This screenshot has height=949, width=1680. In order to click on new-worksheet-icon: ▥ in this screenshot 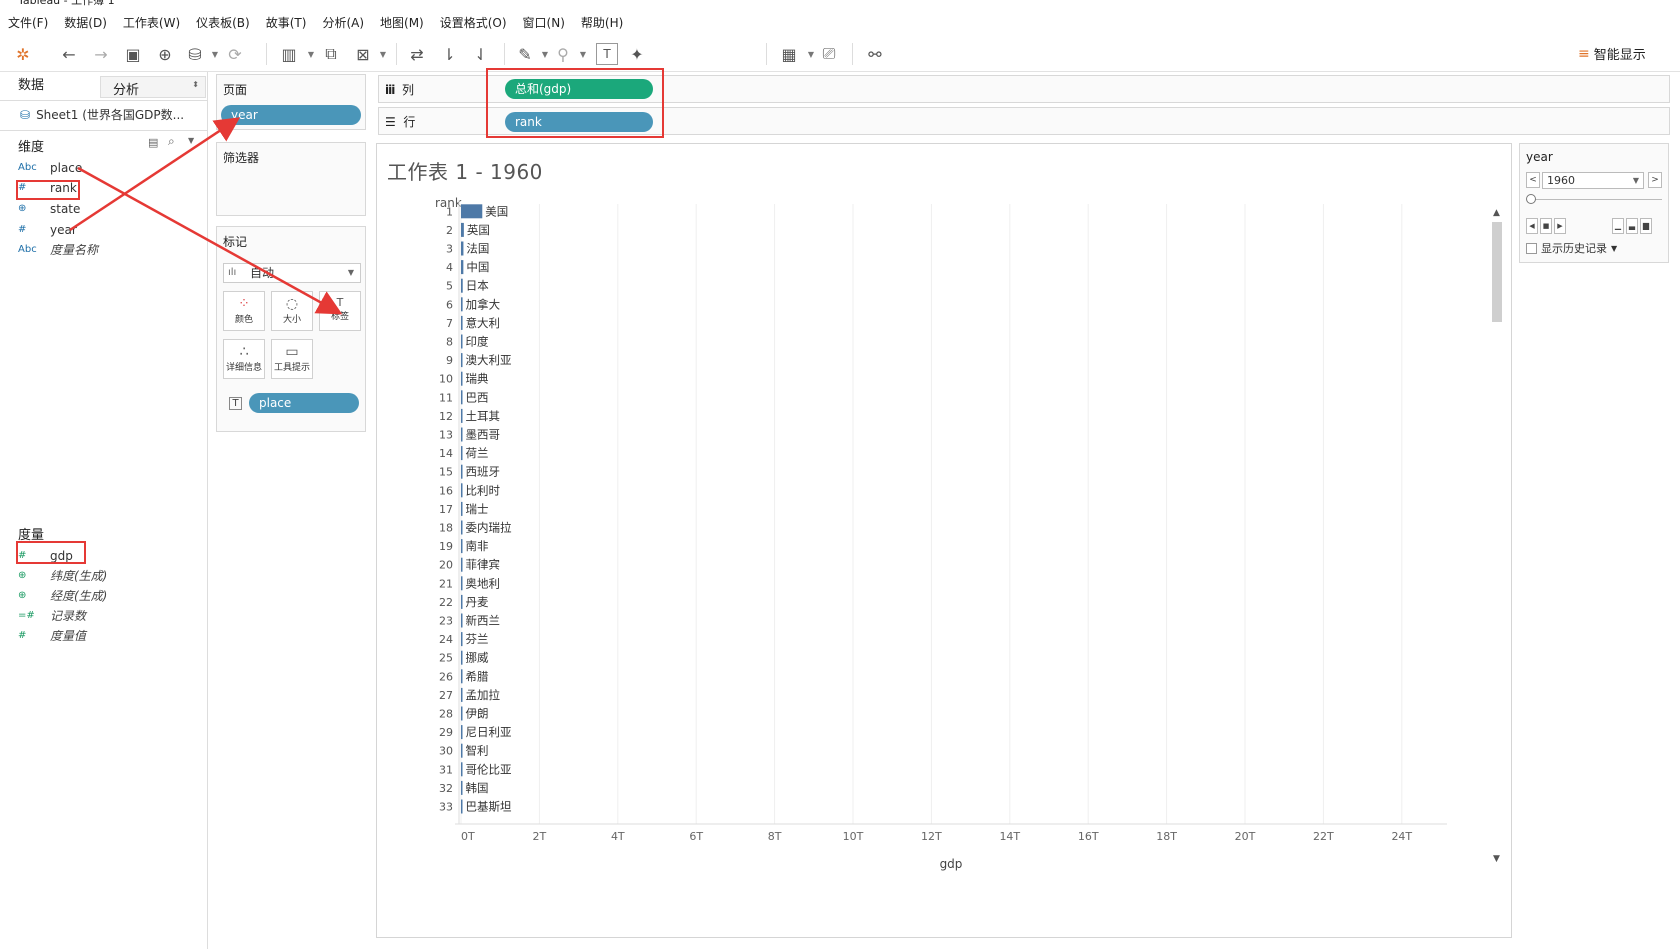, I will do `click(289, 54)`.